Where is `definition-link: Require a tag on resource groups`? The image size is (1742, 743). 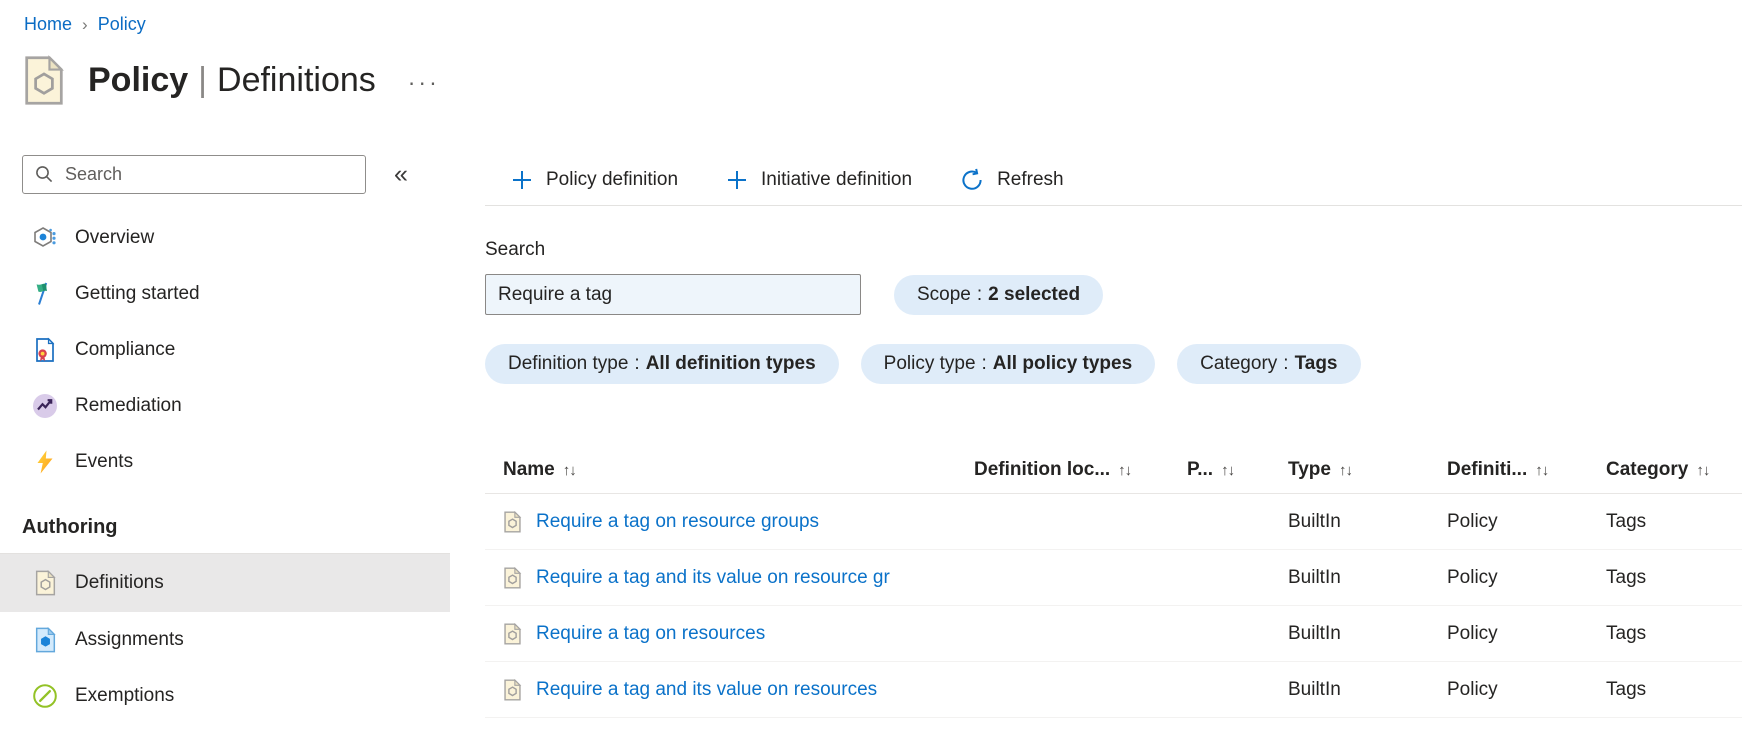 definition-link: Require a tag on resource groups is located at coordinates (677, 522).